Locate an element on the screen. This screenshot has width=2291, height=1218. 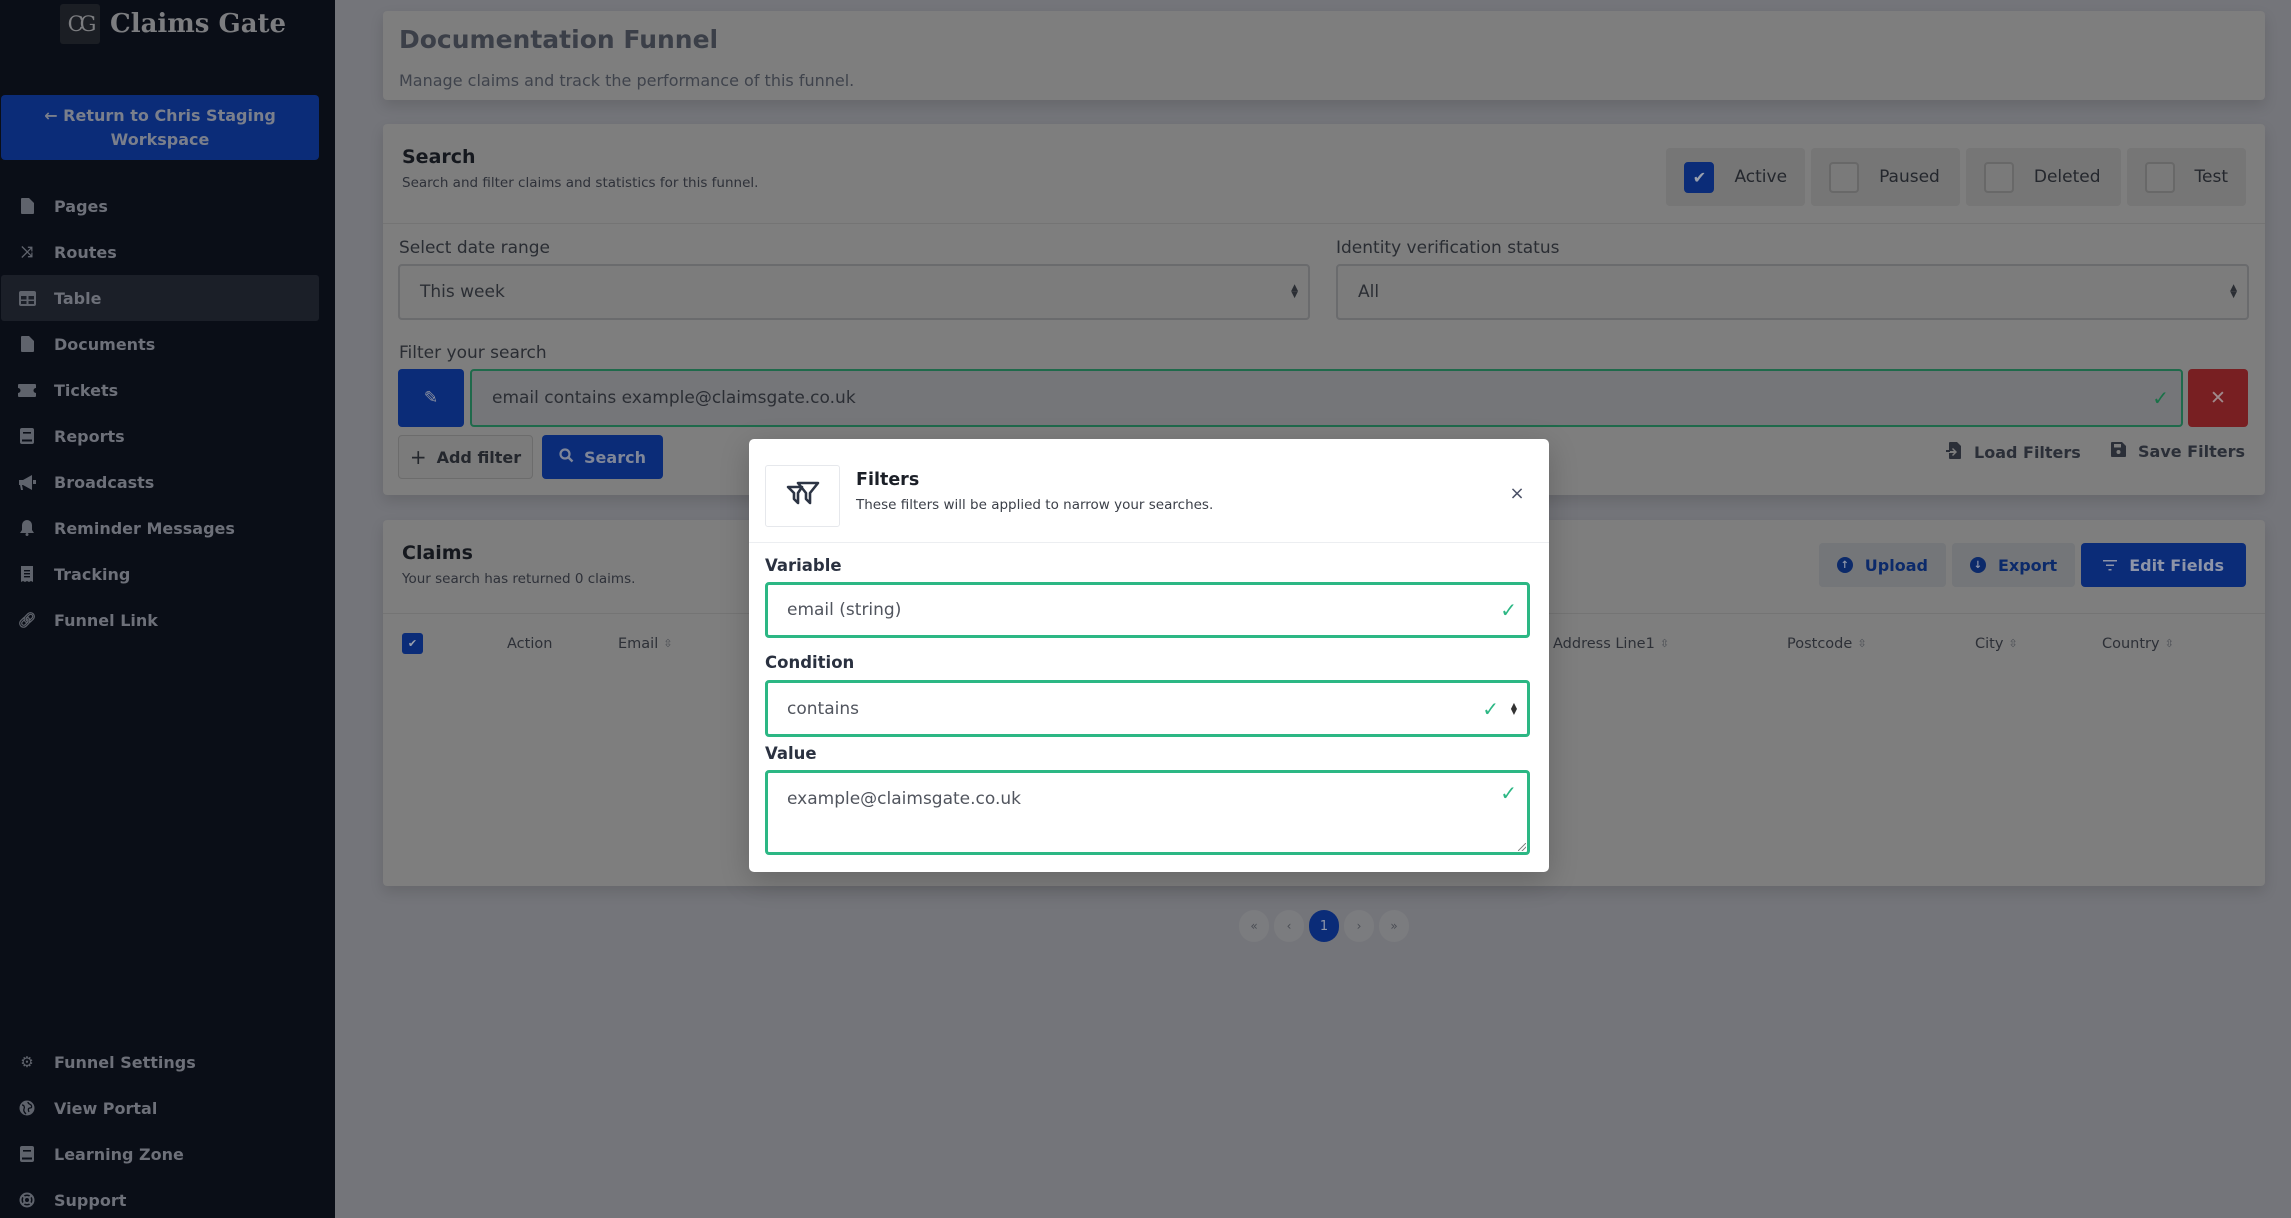
page-prev-button: ‹ is located at coordinates (1289, 926).